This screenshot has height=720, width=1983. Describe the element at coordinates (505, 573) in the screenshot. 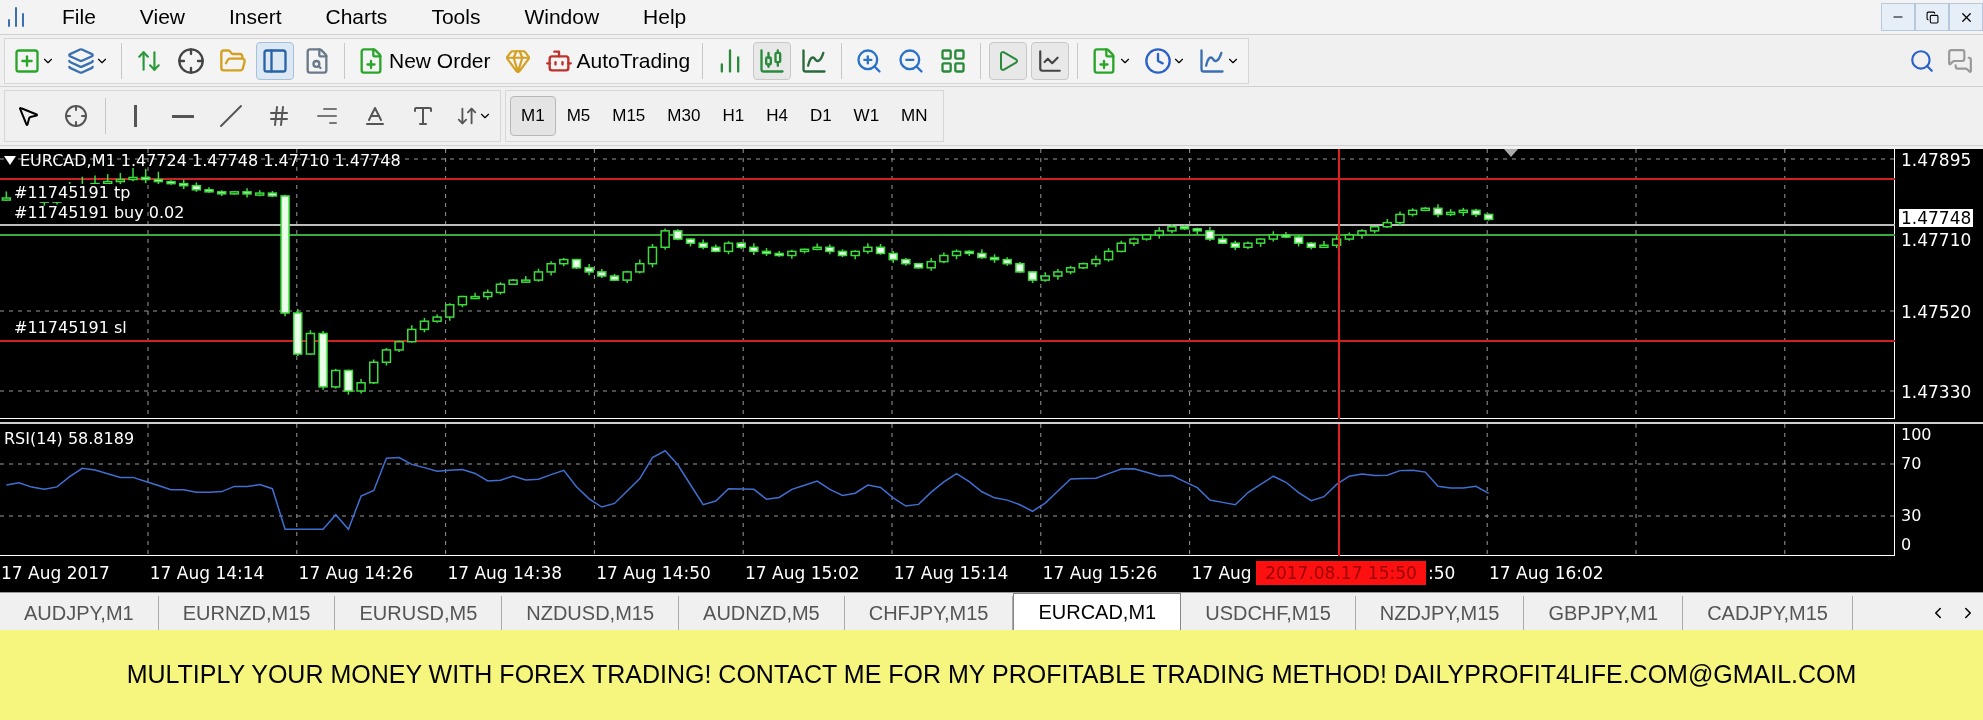

I see `time-label: 17 Aug 14:38` at that location.